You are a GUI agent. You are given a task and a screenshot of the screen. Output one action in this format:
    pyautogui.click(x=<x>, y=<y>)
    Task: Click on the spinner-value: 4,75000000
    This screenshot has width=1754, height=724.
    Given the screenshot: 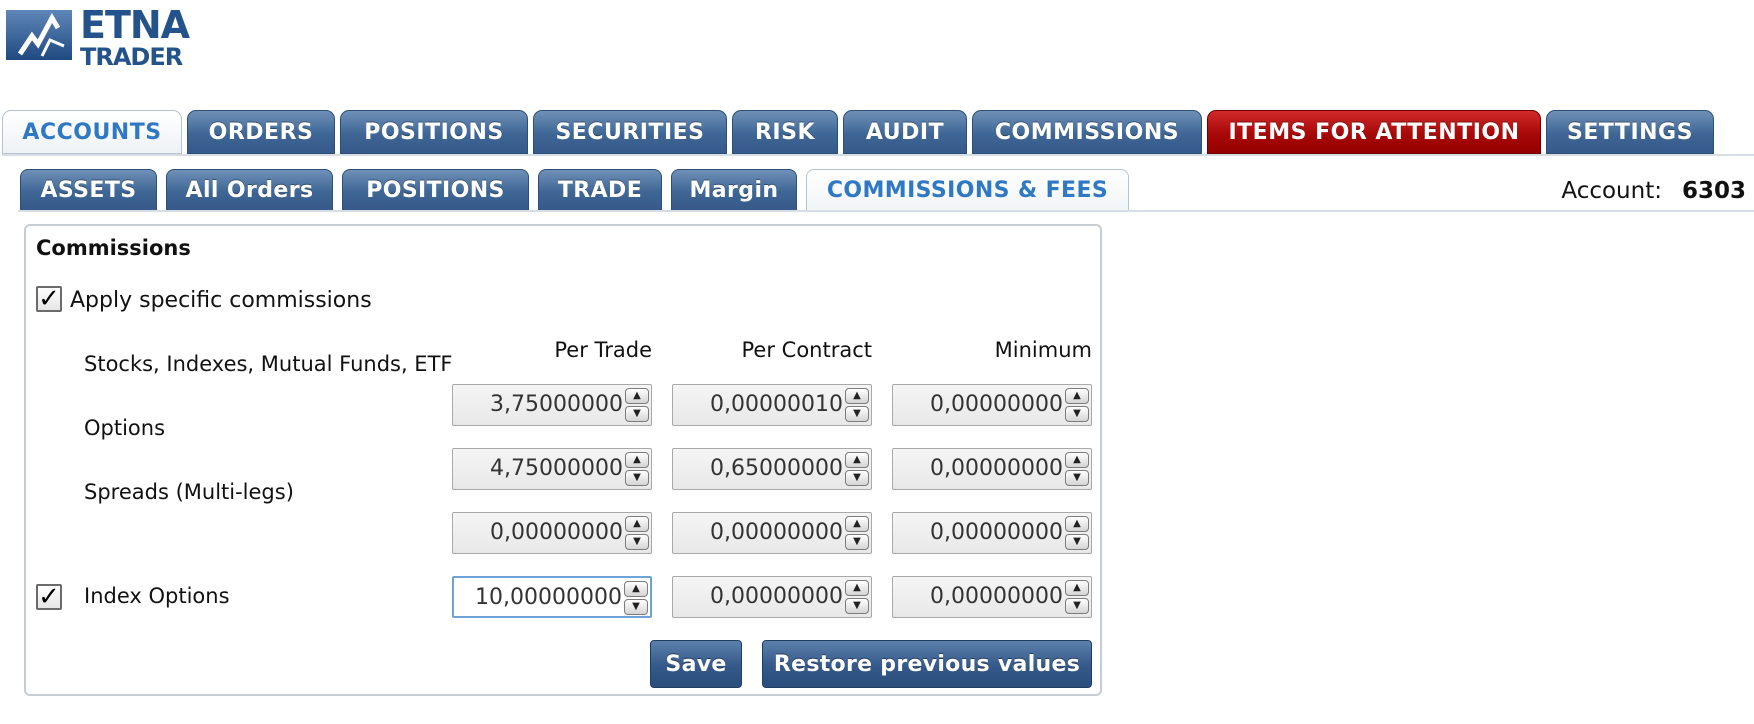 What is the action you would take?
    pyautogui.click(x=556, y=468)
    